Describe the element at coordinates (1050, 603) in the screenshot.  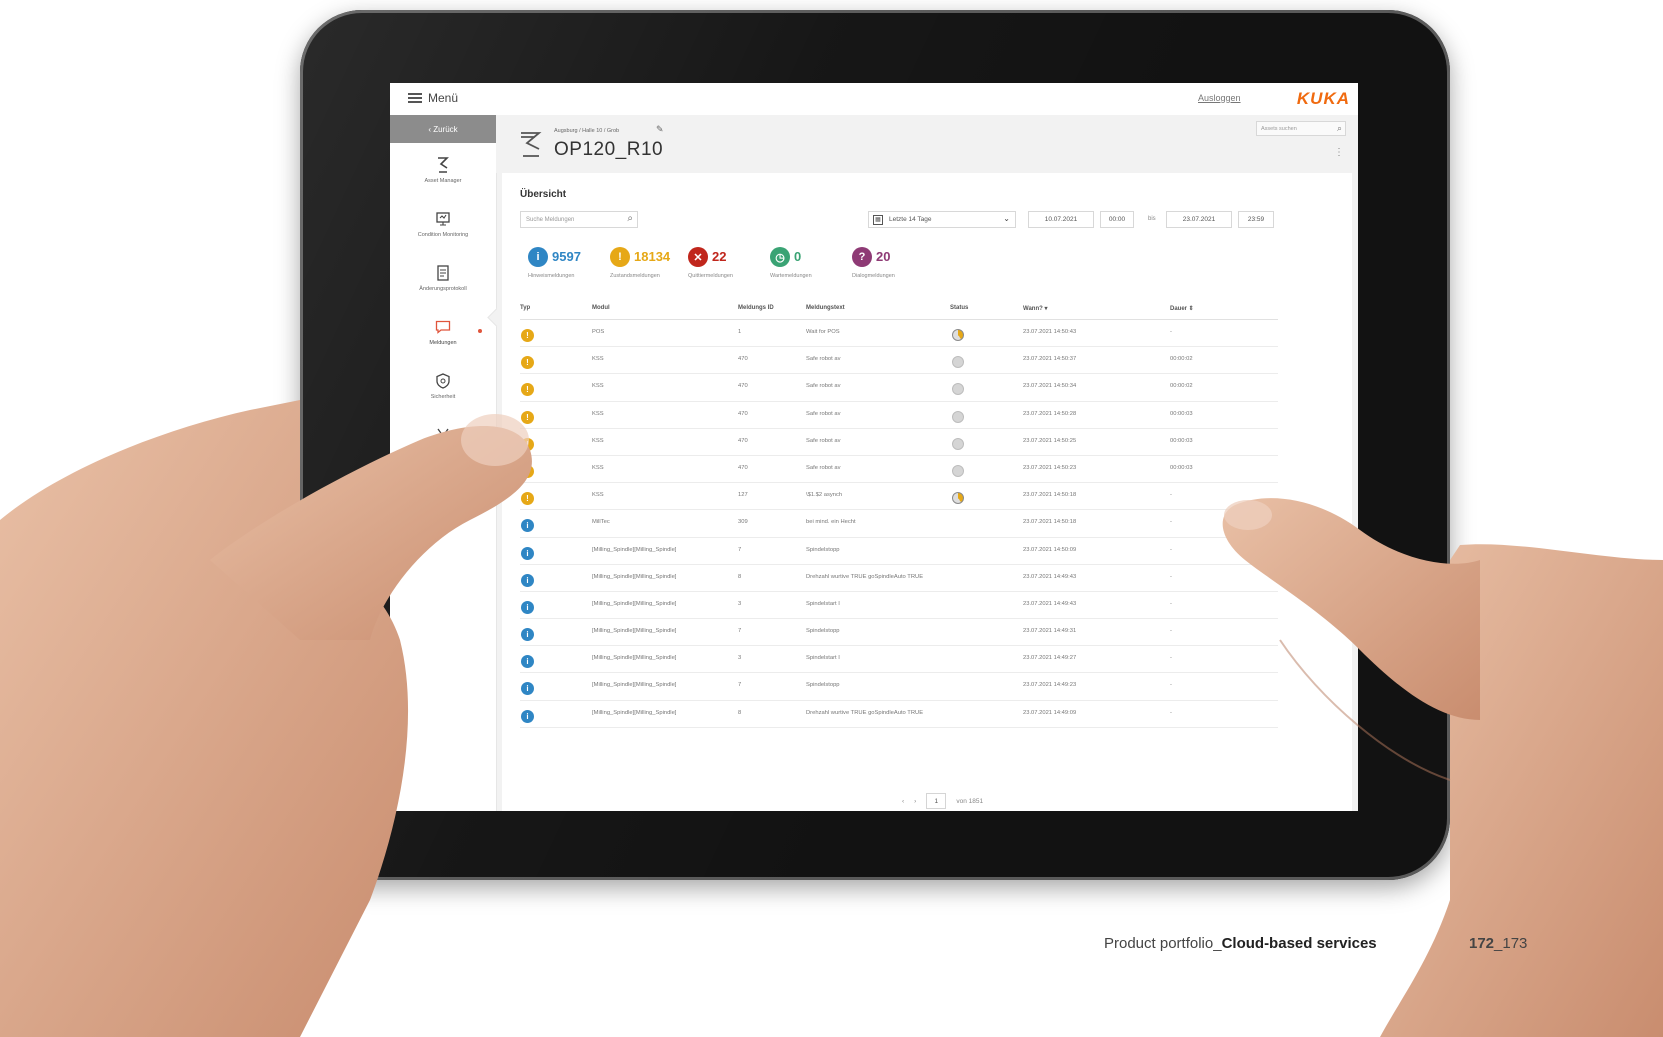
I see `cell-wann: 23.07.2021 14:49:43` at that location.